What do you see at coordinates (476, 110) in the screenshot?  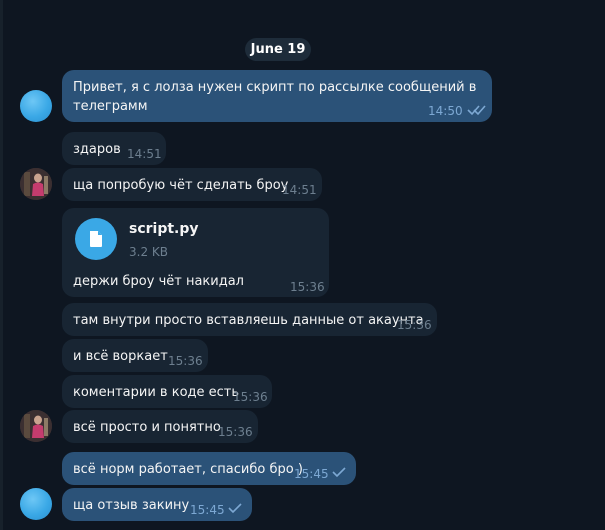 I see `double-check-icon` at bounding box center [476, 110].